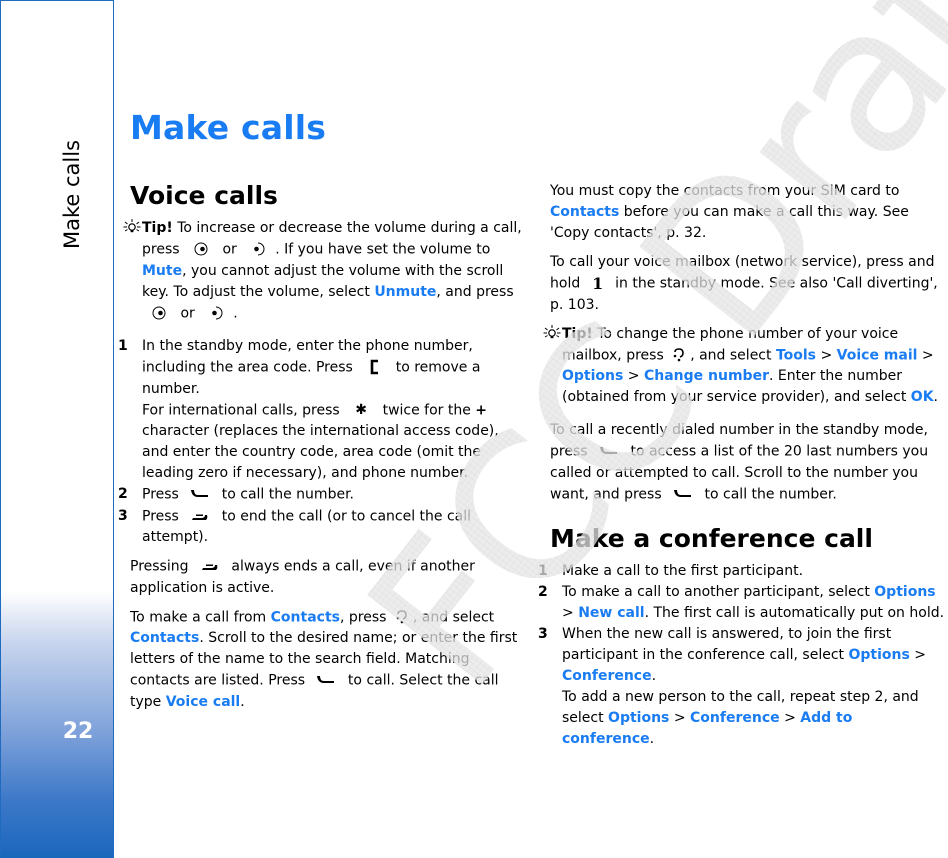  Describe the element at coordinates (242, 701) in the screenshot. I see `paragraph-text: .` at that location.